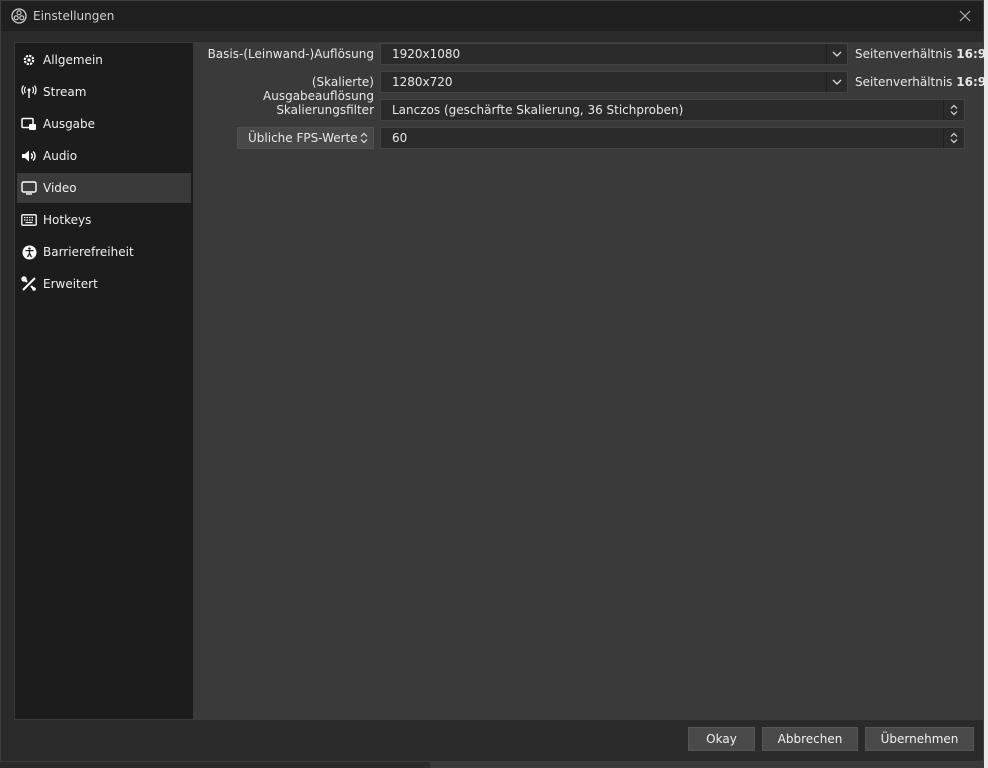  What do you see at coordinates (67, 220) in the screenshot?
I see `sidebar-item-label: Hotkeys` at bounding box center [67, 220].